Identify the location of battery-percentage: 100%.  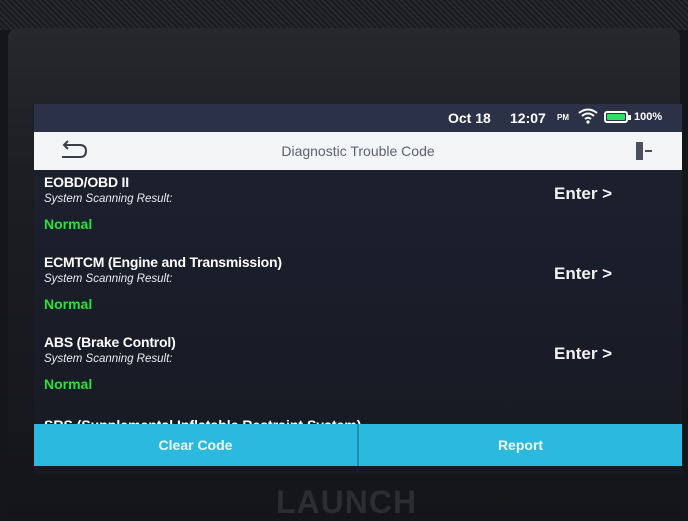
(648, 117).